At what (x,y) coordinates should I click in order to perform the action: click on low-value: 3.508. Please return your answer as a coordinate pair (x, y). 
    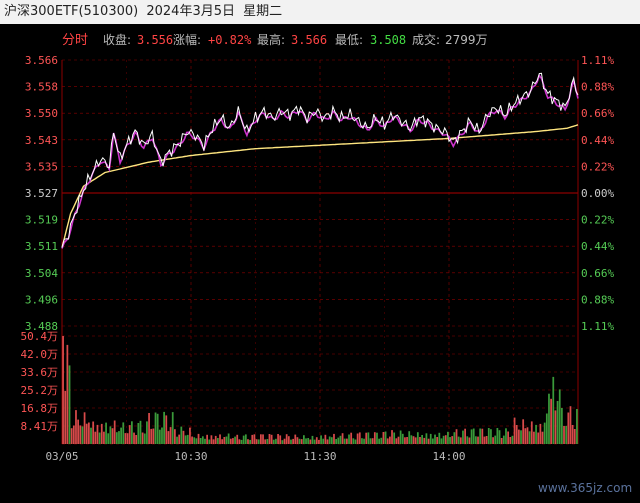
    Looking at the image, I should click on (388, 40).